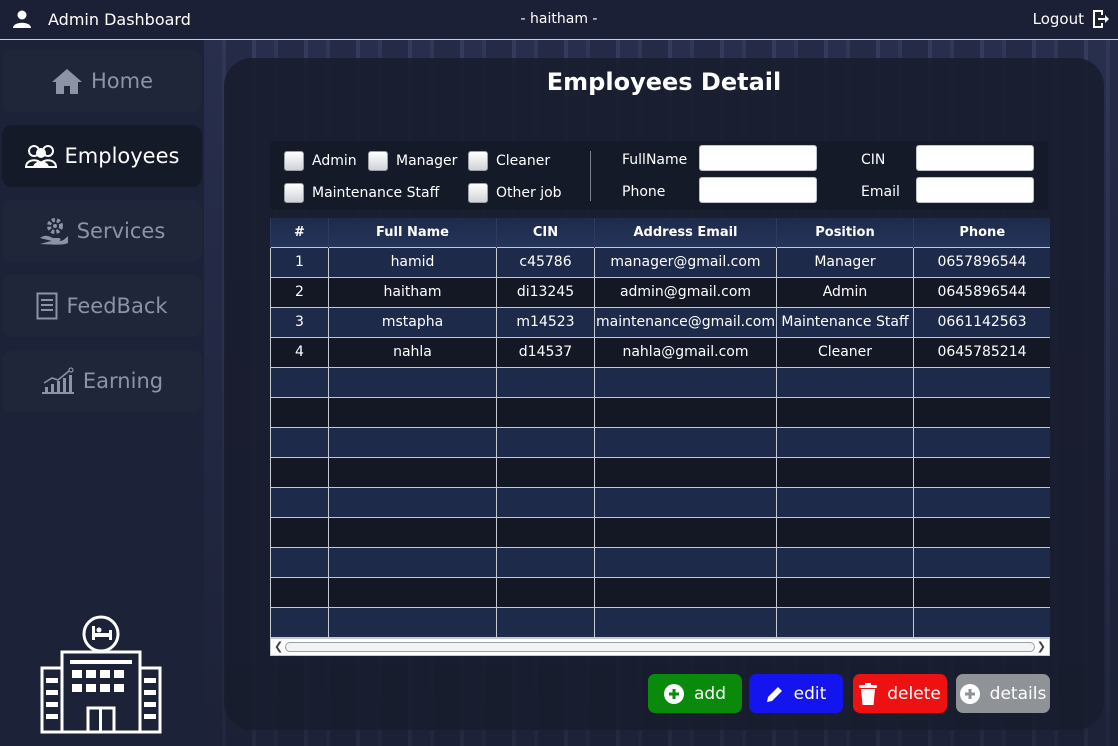  What do you see at coordinates (975, 158) in the screenshot?
I see `cin-input` at bounding box center [975, 158].